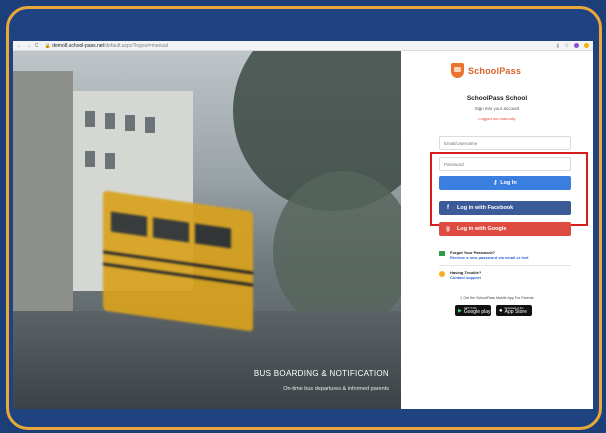 The image size is (606, 433). Describe the element at coordinates (489, 257) in the screenshot. I see `forgot-password-link: Recieve a new password via email or text` at that location.